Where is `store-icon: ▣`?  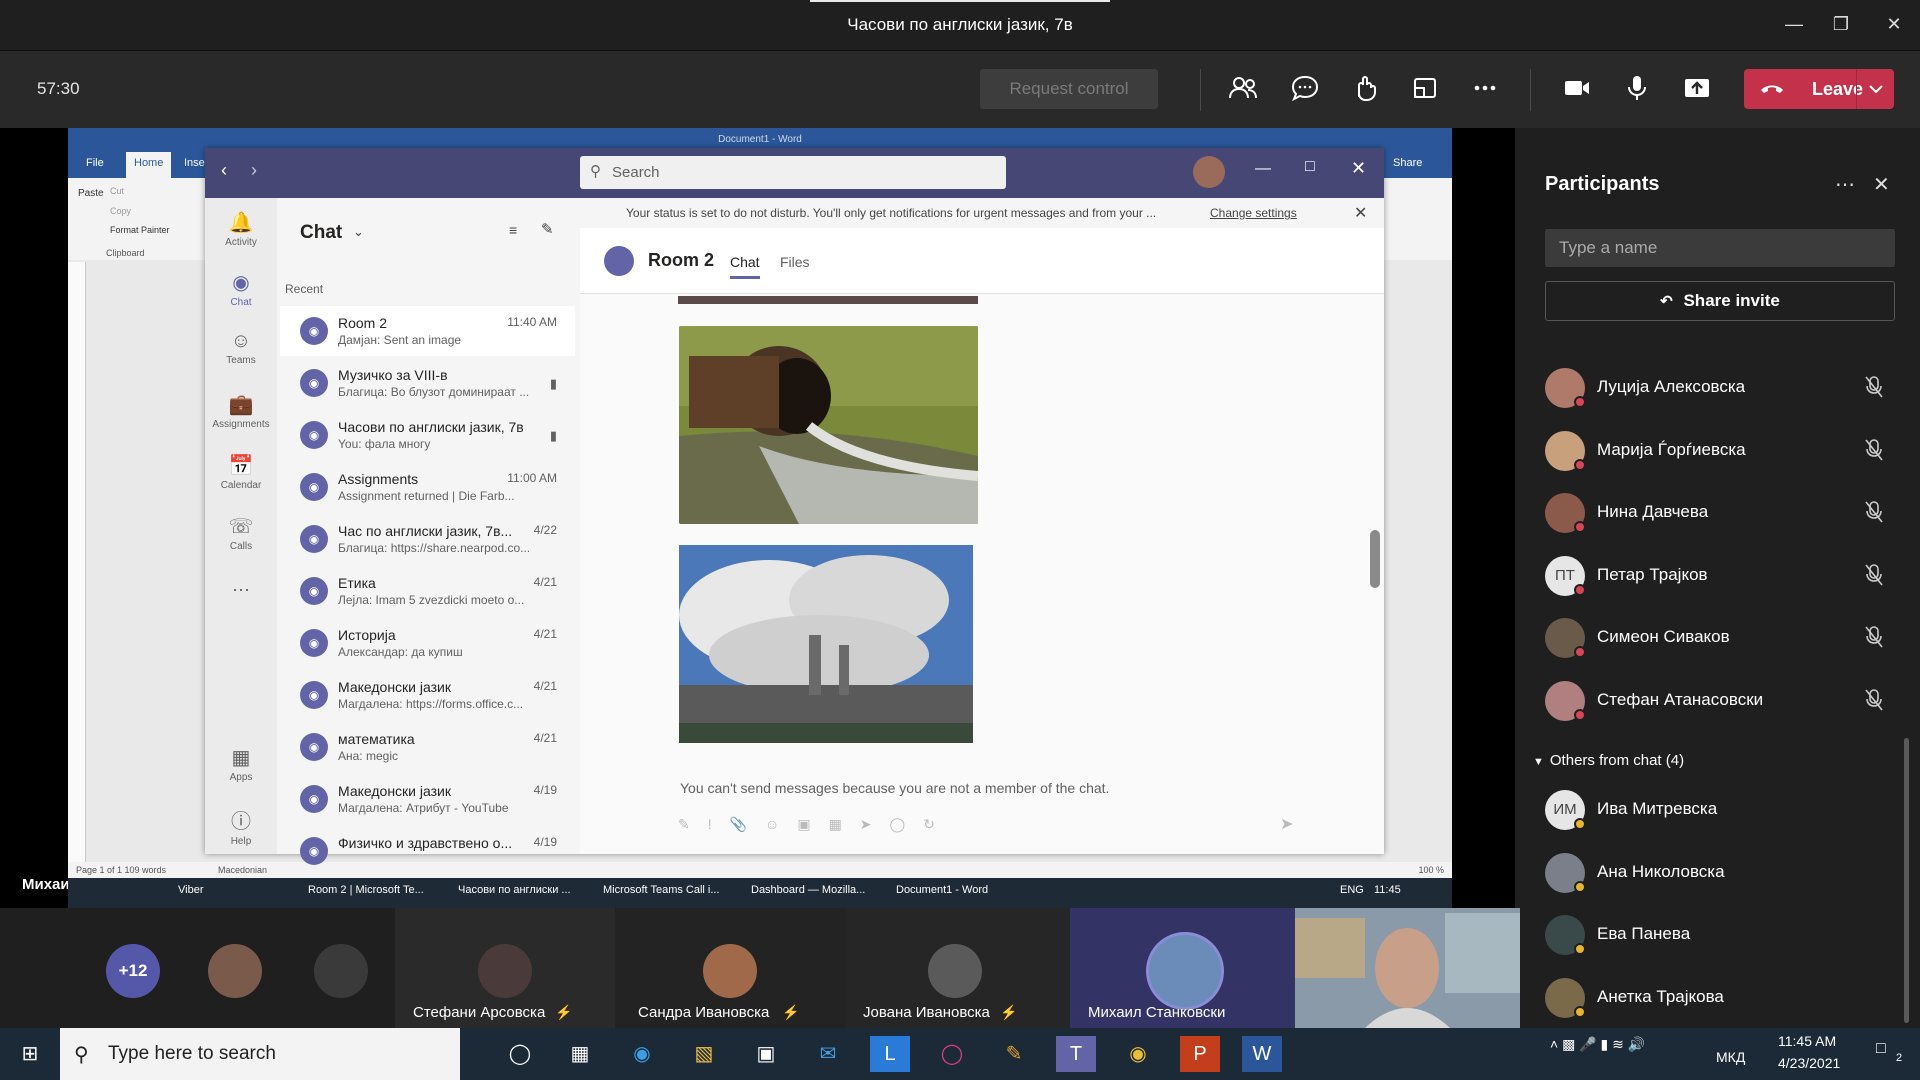 store-icon: ▣ is located at coordinates (766, 1054).